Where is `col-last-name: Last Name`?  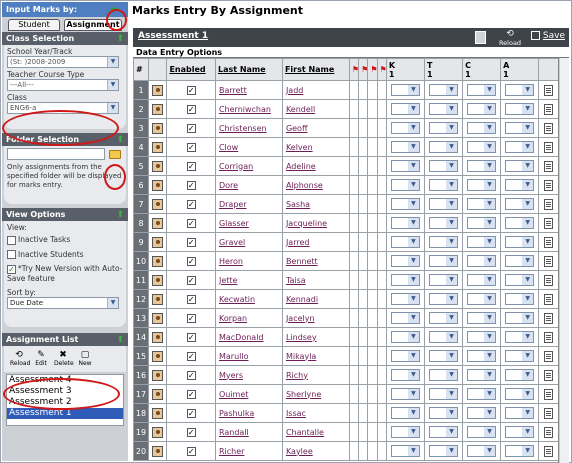 col-last-name: Last Name is located at coordinates (248, 69).